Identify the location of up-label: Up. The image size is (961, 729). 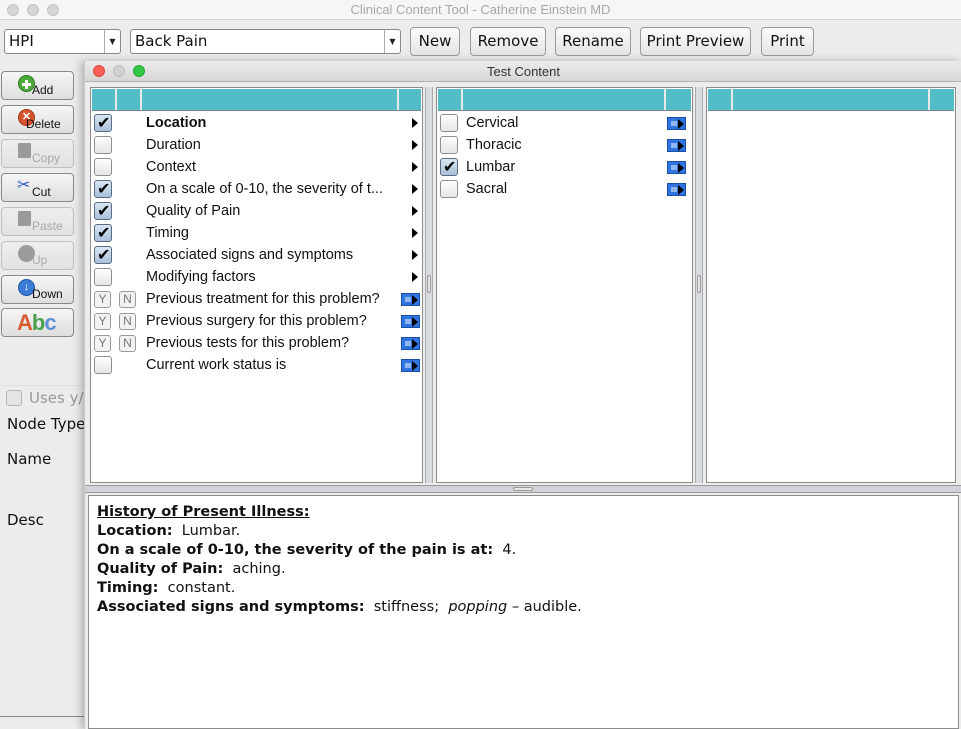
(40, 260).